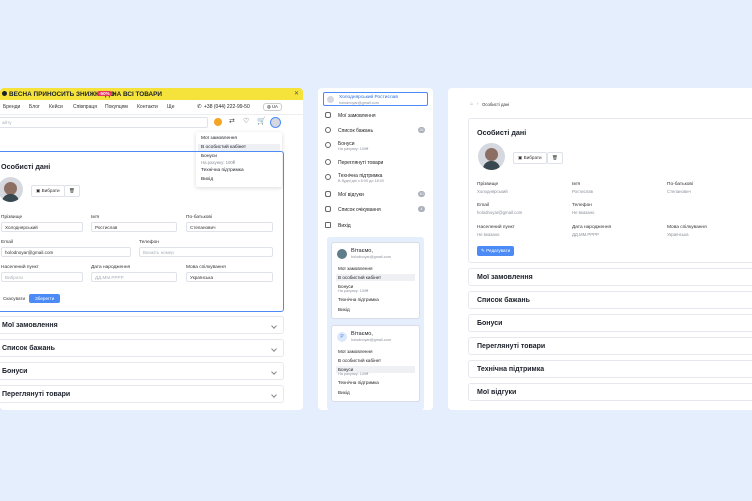 This screenshot has height=501, width=752. I want to click on name-label: Ім'я, so click(95, 217).